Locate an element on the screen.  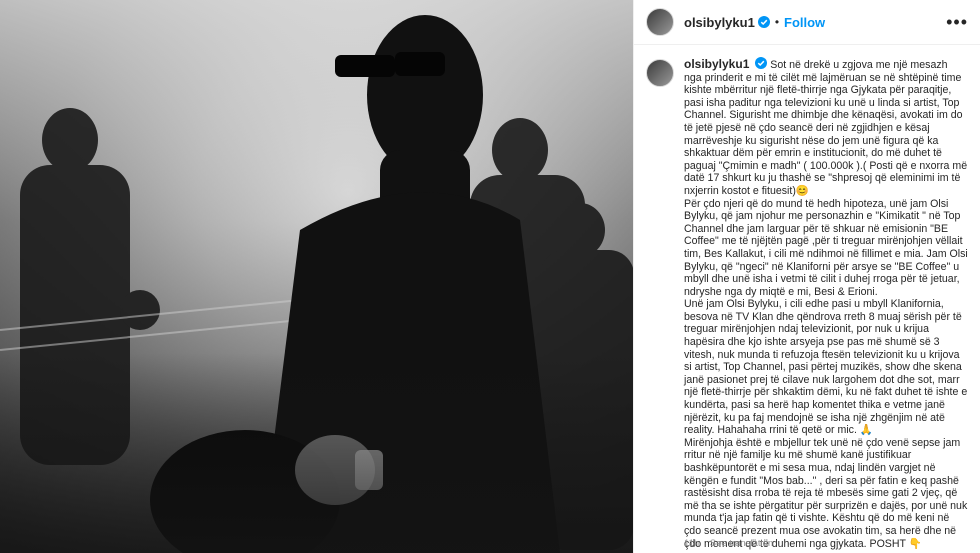
post-meta: 11h See translation is located at coordinates (732, 543).